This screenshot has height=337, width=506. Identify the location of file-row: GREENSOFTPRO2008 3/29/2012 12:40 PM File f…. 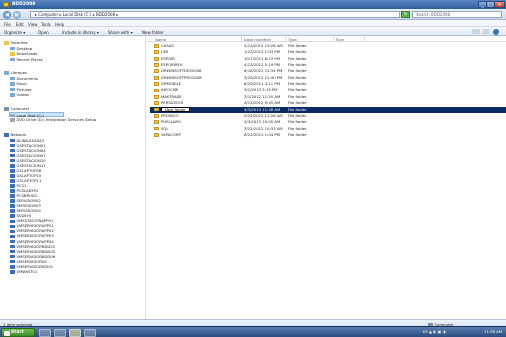
(328, 78).